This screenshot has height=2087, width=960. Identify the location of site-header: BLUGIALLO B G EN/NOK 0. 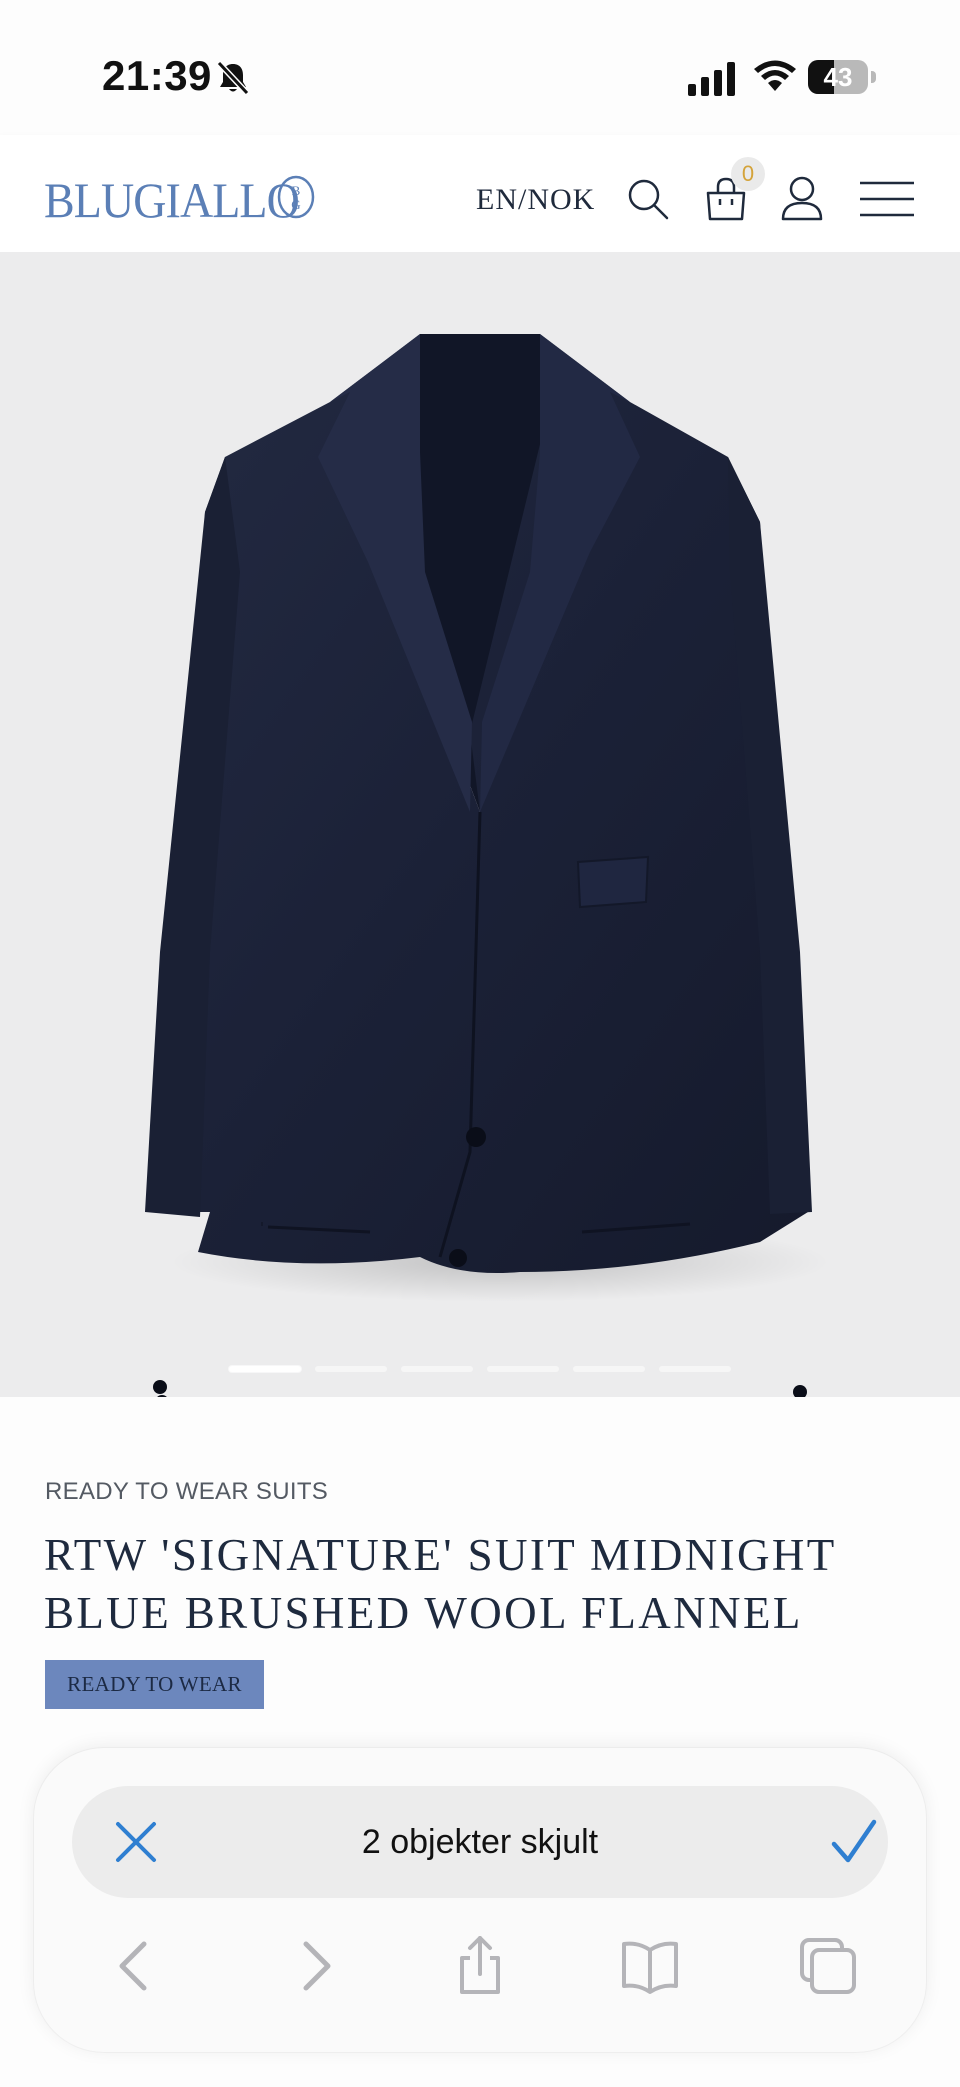
(480, 193).